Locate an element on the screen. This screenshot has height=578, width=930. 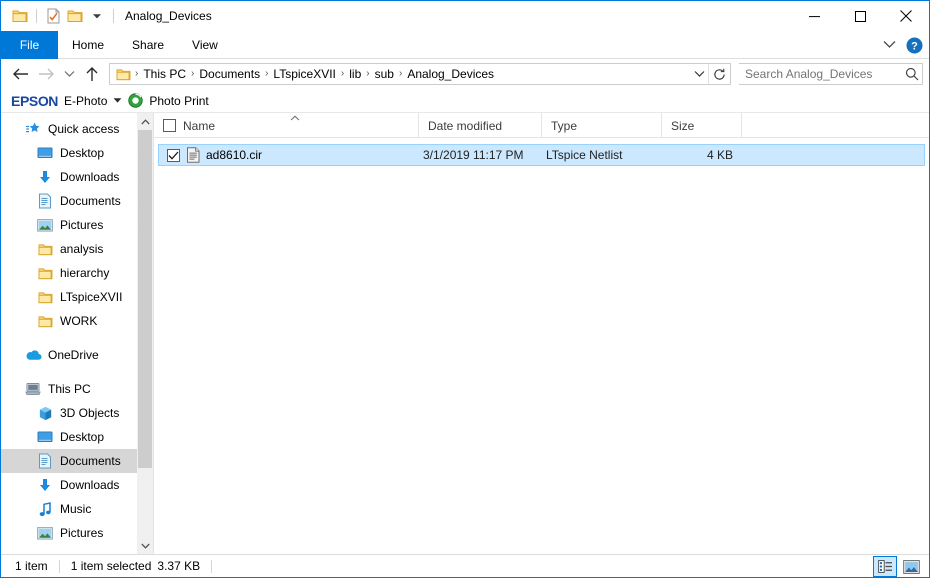
sidebar-item-label: WORK is located at coordinates (79, 321).